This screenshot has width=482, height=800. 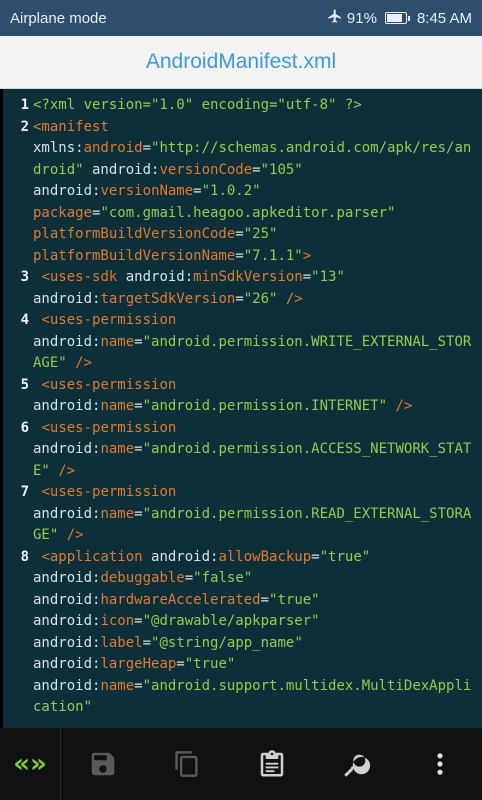 What do you see at coordinates (180, 599) in the screenshot?
I see `code-token: hardwareAccelerated` at bounding box center [180, 599].